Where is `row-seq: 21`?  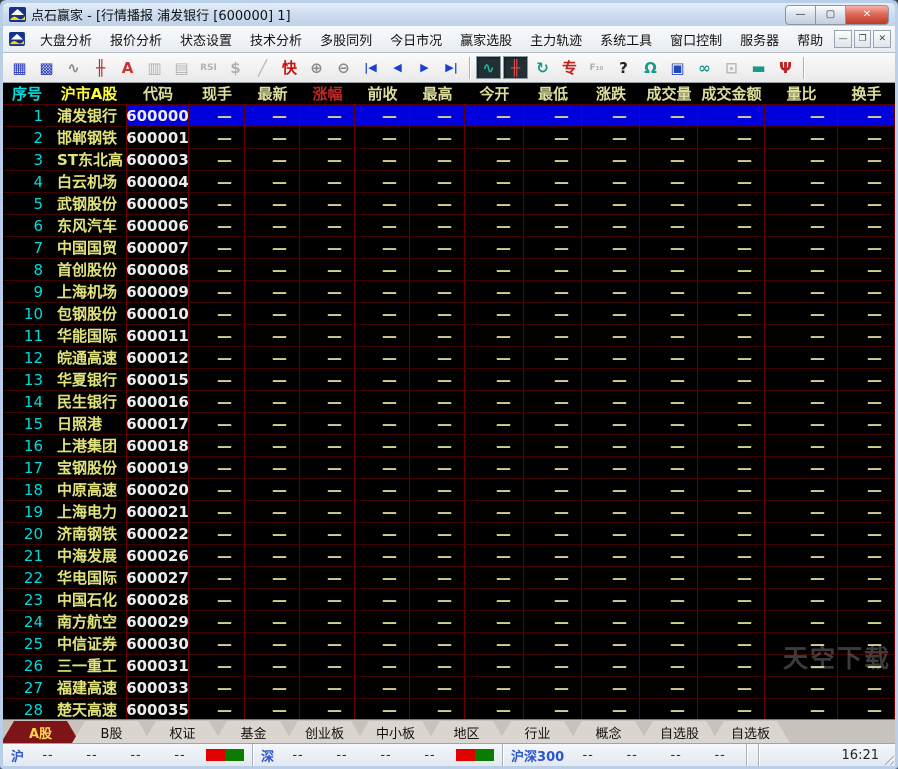 row-seq: 21 is located at coordinates (27, 555).